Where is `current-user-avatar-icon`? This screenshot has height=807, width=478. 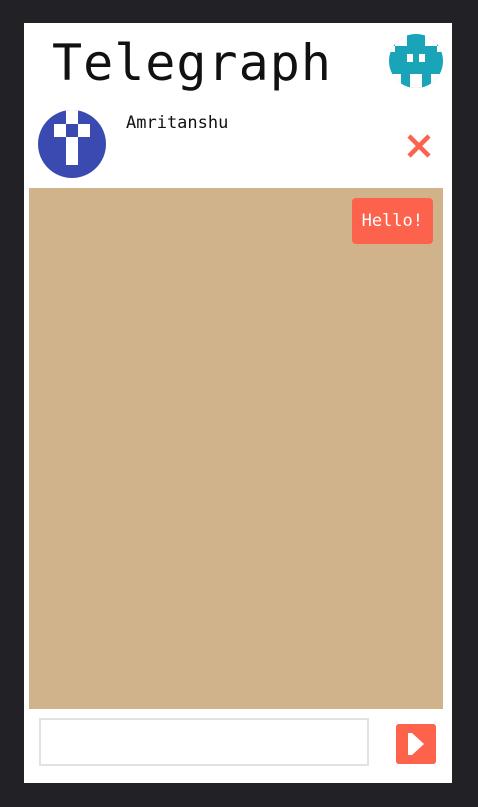
current-user-avatar-icon is located at coordinates (416, 61).